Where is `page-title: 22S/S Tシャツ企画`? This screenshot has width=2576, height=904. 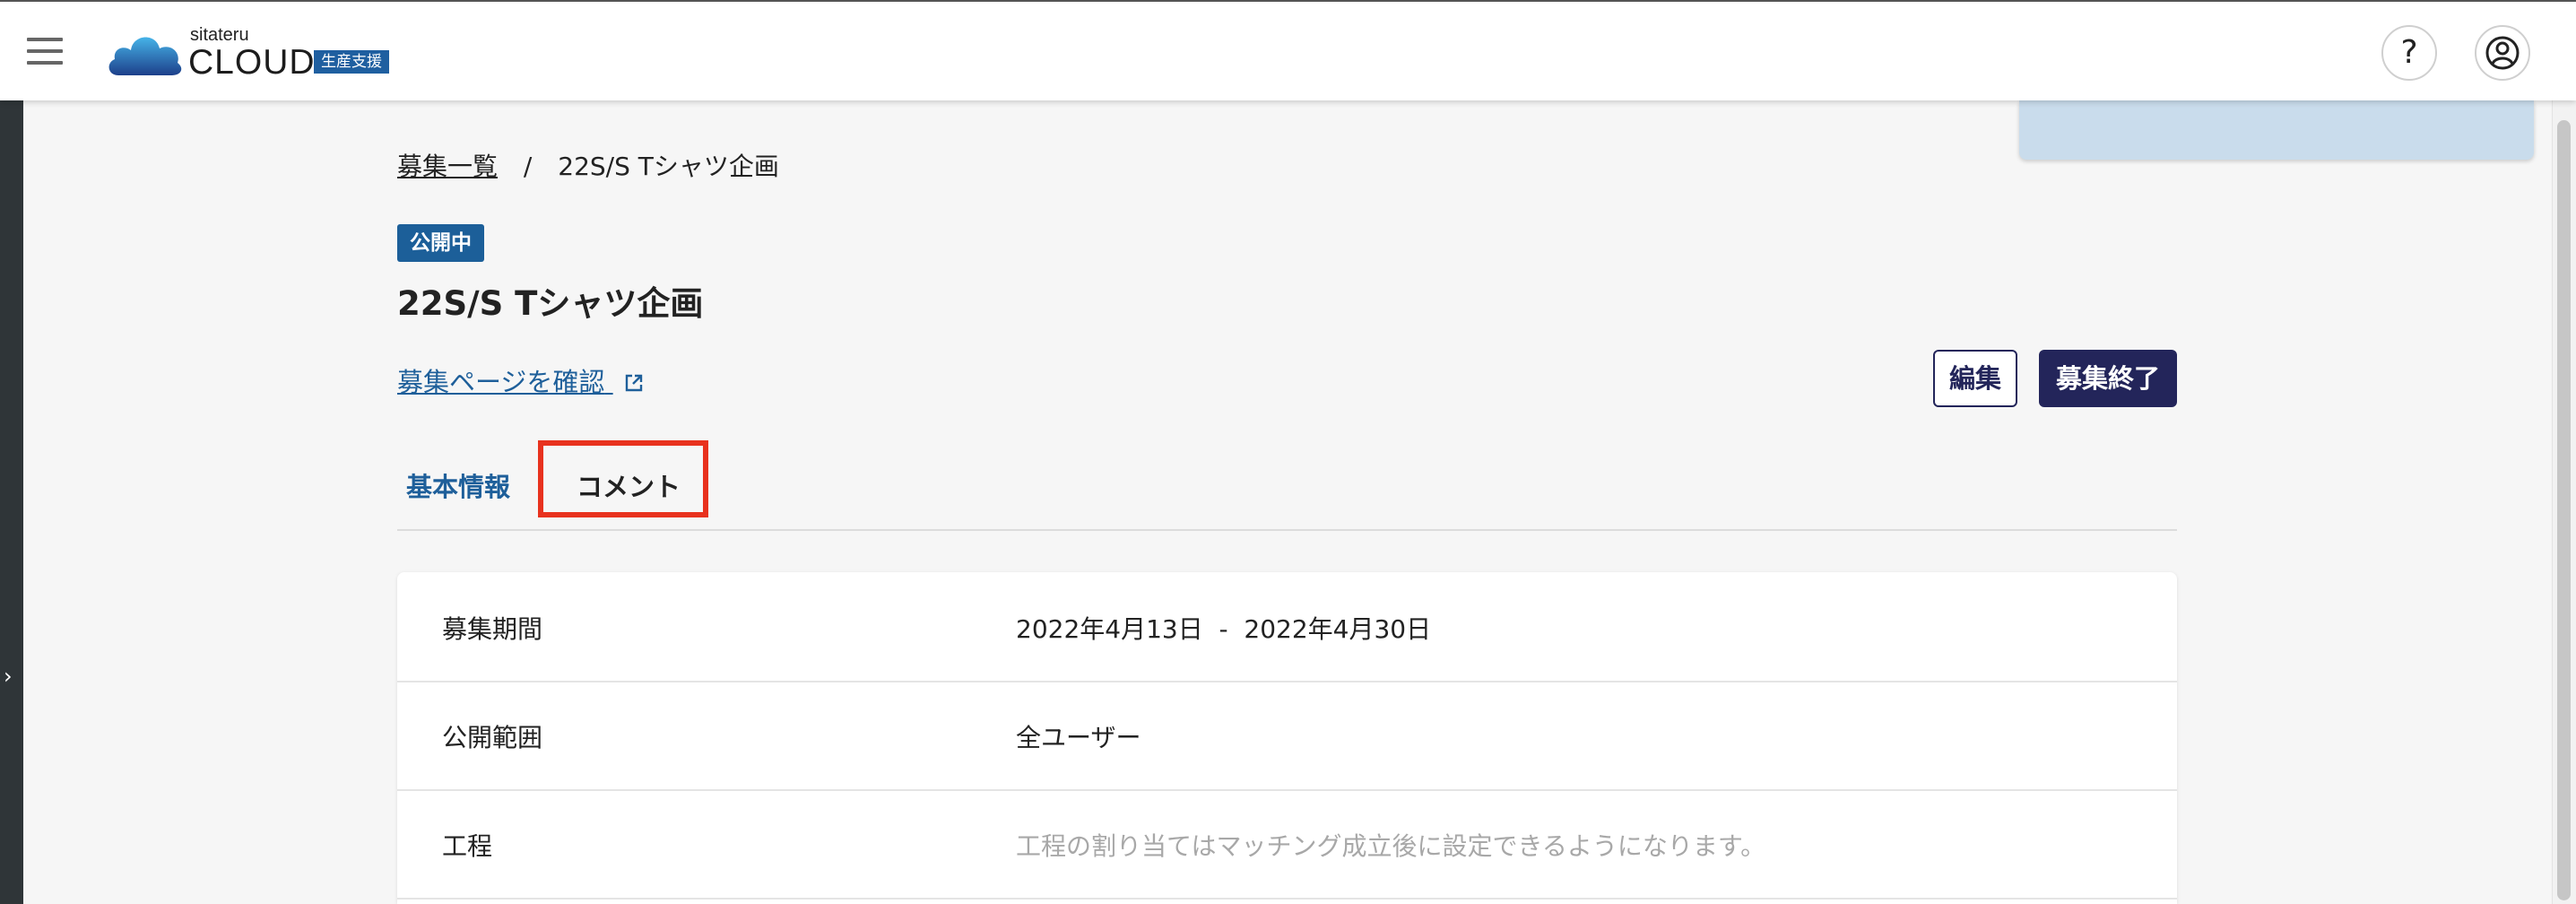 page-title: 22S/S Tシャツ企画 is located at coordinates (550, 303).